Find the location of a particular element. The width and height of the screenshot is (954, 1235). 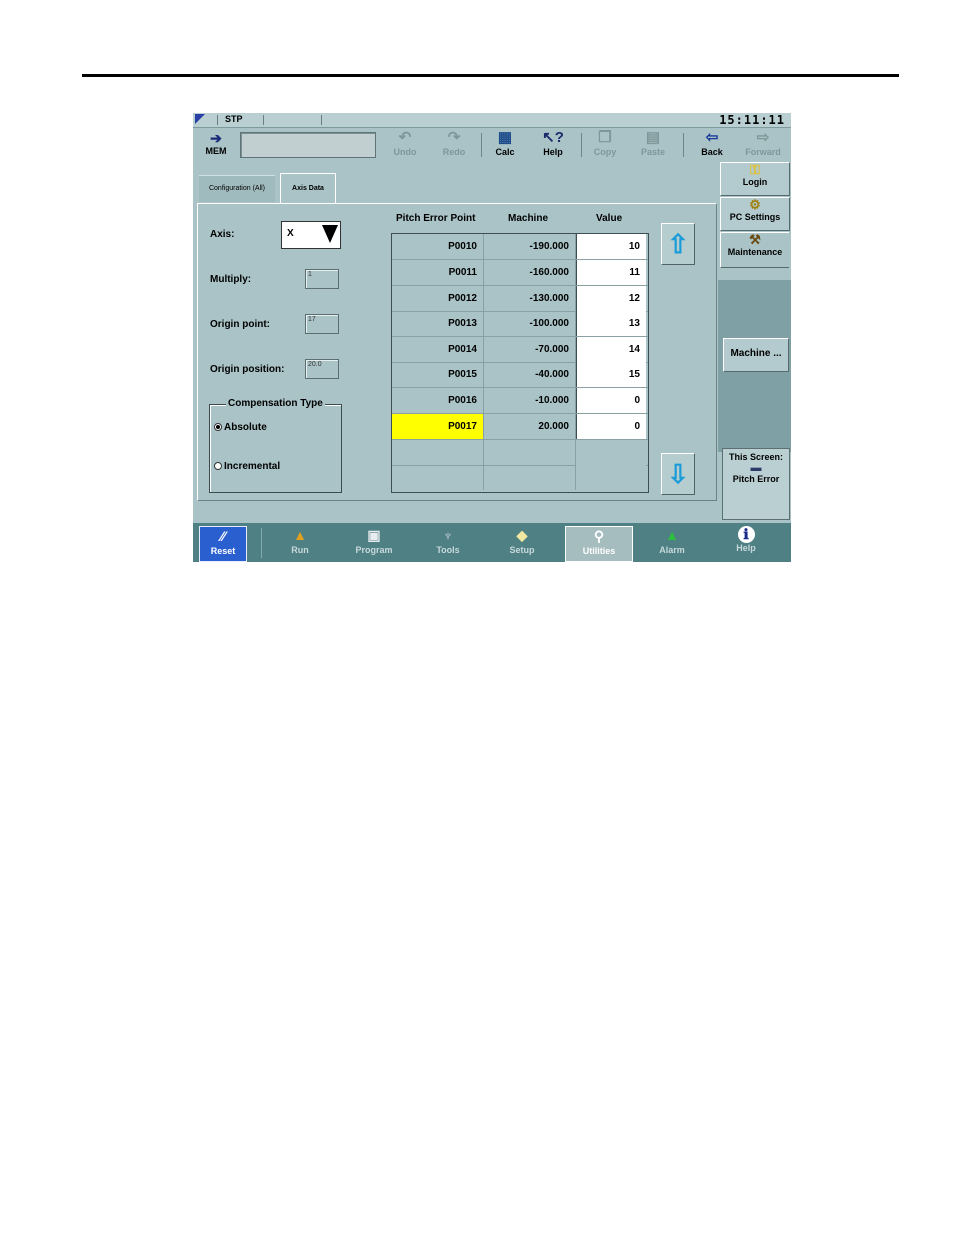

origin-position-field: 20.0 is located at coordinates (322, 369).